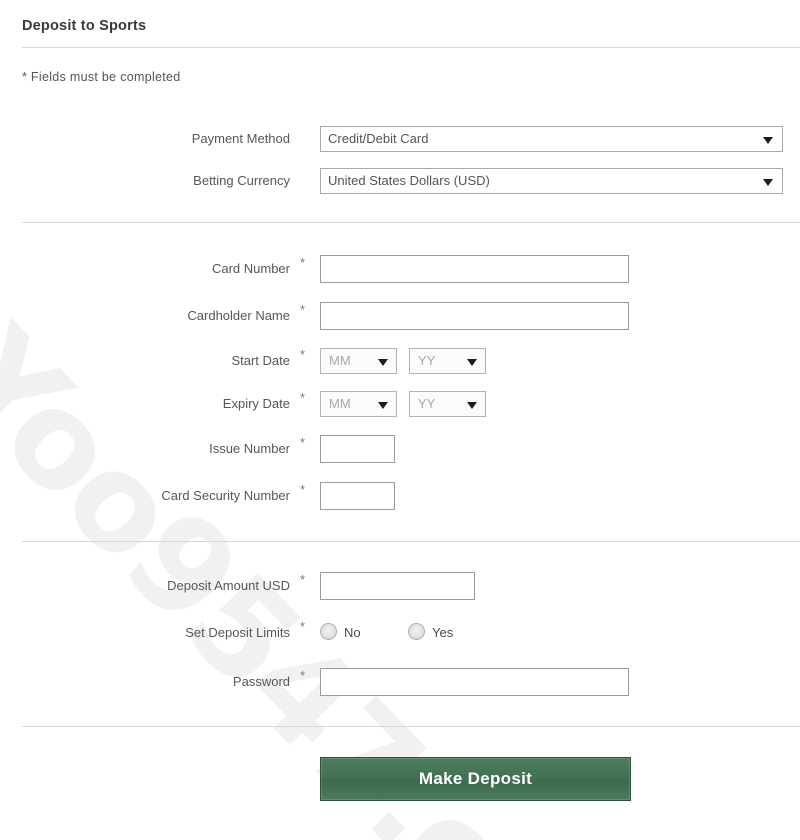 The width and height of the screenshot is (800, 840). What do you see at coordinates (238, 315) in the screenshot?
I see `cardholder-name-label: Cardholder Name` at bounding box center [238, 315].